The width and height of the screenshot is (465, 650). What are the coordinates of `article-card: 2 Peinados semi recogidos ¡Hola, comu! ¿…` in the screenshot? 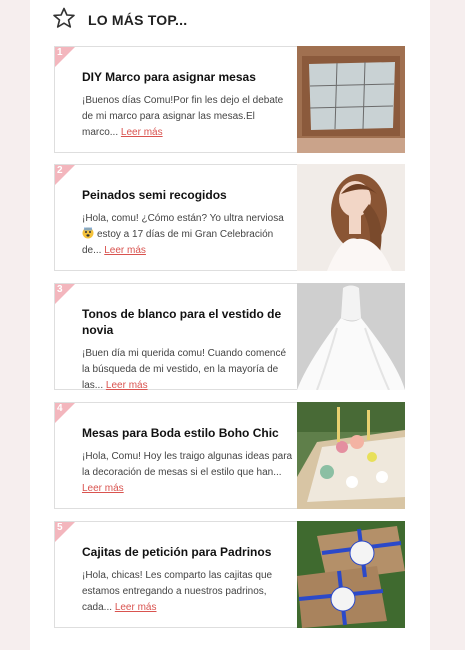 It's located at (229, 217).